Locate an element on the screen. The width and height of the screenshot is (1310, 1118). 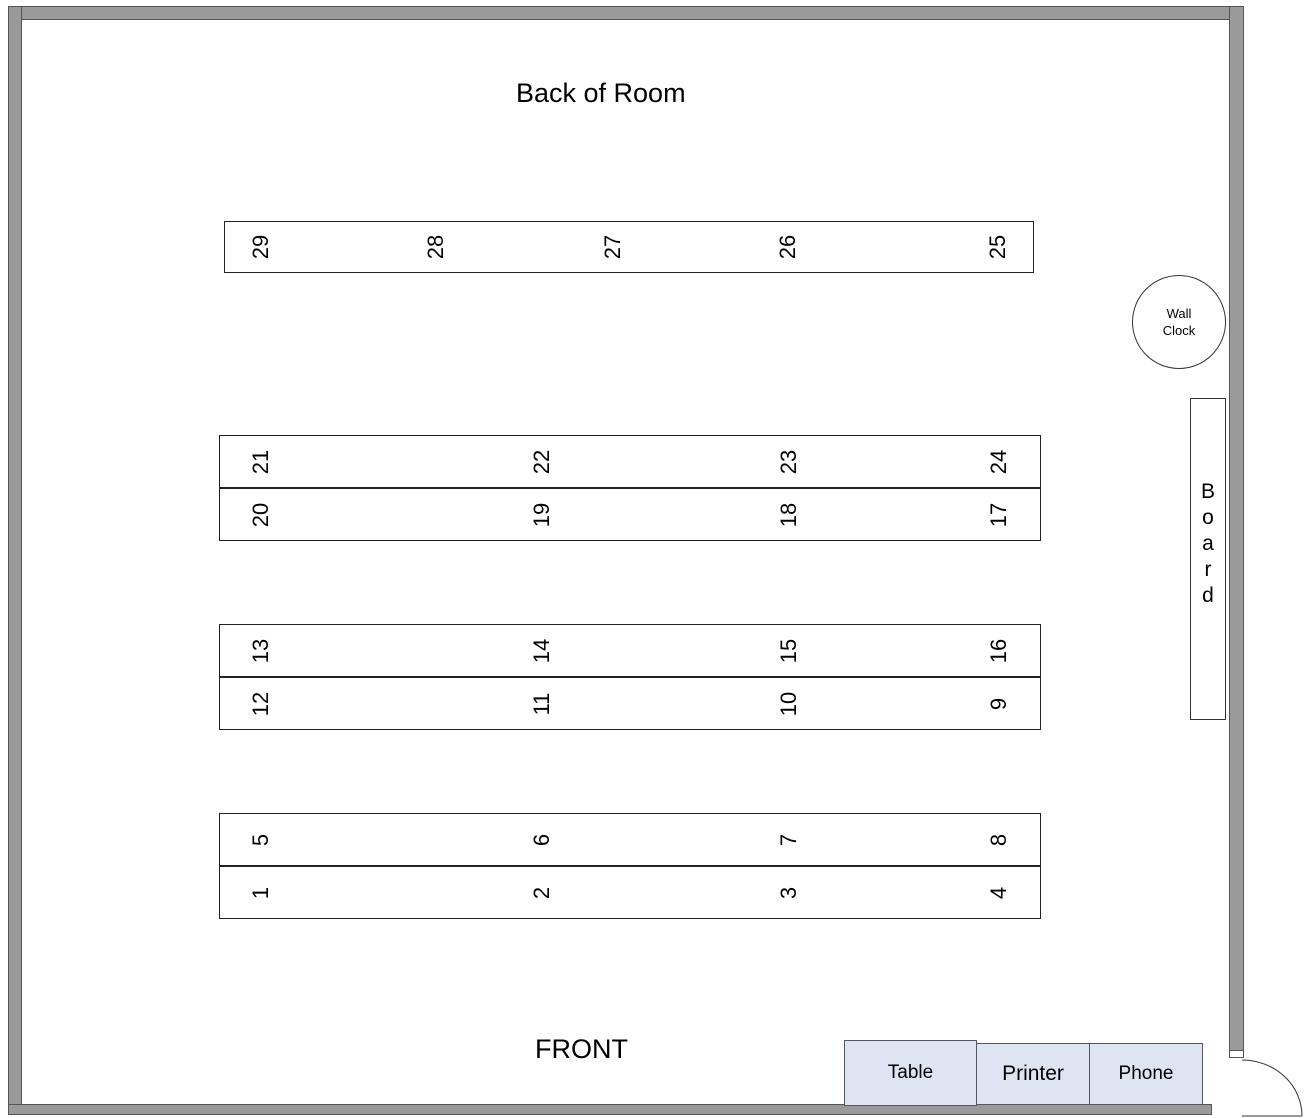
board-label: B o a r d is located at coordinates (1207, 543).